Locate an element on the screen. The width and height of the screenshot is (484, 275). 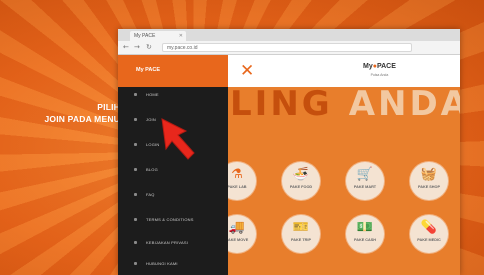
menu-item-label: TERMS & CONDITIONS is located at coordinates (170, 219).